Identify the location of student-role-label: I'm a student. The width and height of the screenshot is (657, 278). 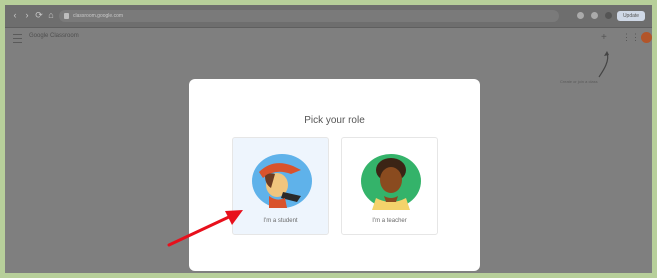
(280, 221).